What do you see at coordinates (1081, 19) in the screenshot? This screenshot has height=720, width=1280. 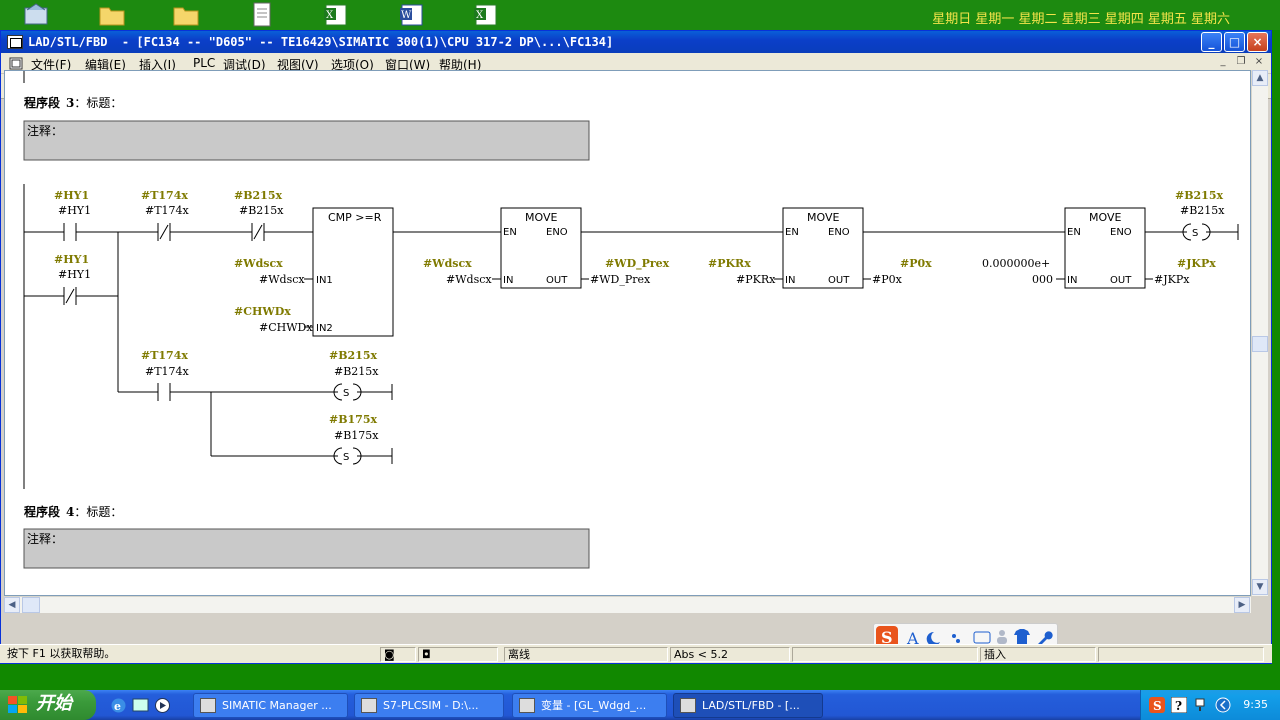 I see `weekday-labels: 星期日 星期一 星期二 星期三 星期四 星期五 星期六` at bounding box center [1081, 19].